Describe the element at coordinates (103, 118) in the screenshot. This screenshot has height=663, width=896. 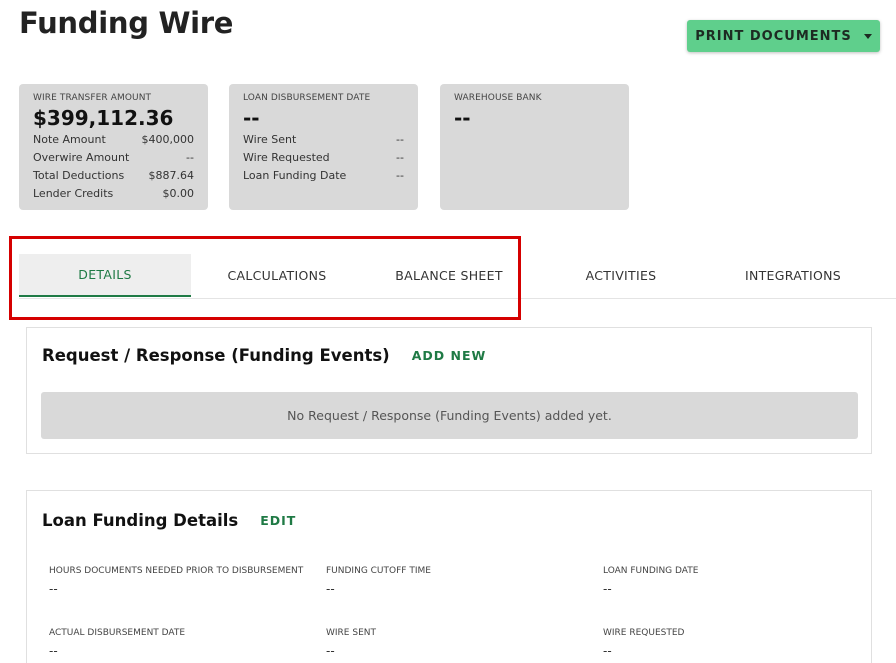
I see `wire-transfer-amount: $399,112.36` at that location.